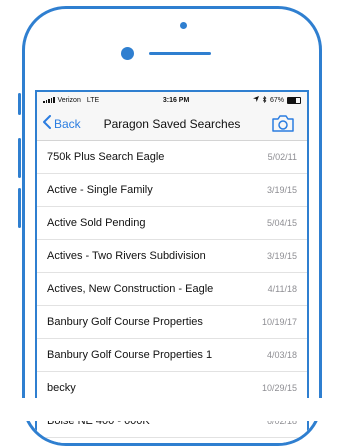 The width and height of the screenshot is (343, 446). What do you see at coordinates (125, 322) in the screenshot?
I see `saved-search-name: Banbury Golf Course Properties` at bounding box center [125, 322].